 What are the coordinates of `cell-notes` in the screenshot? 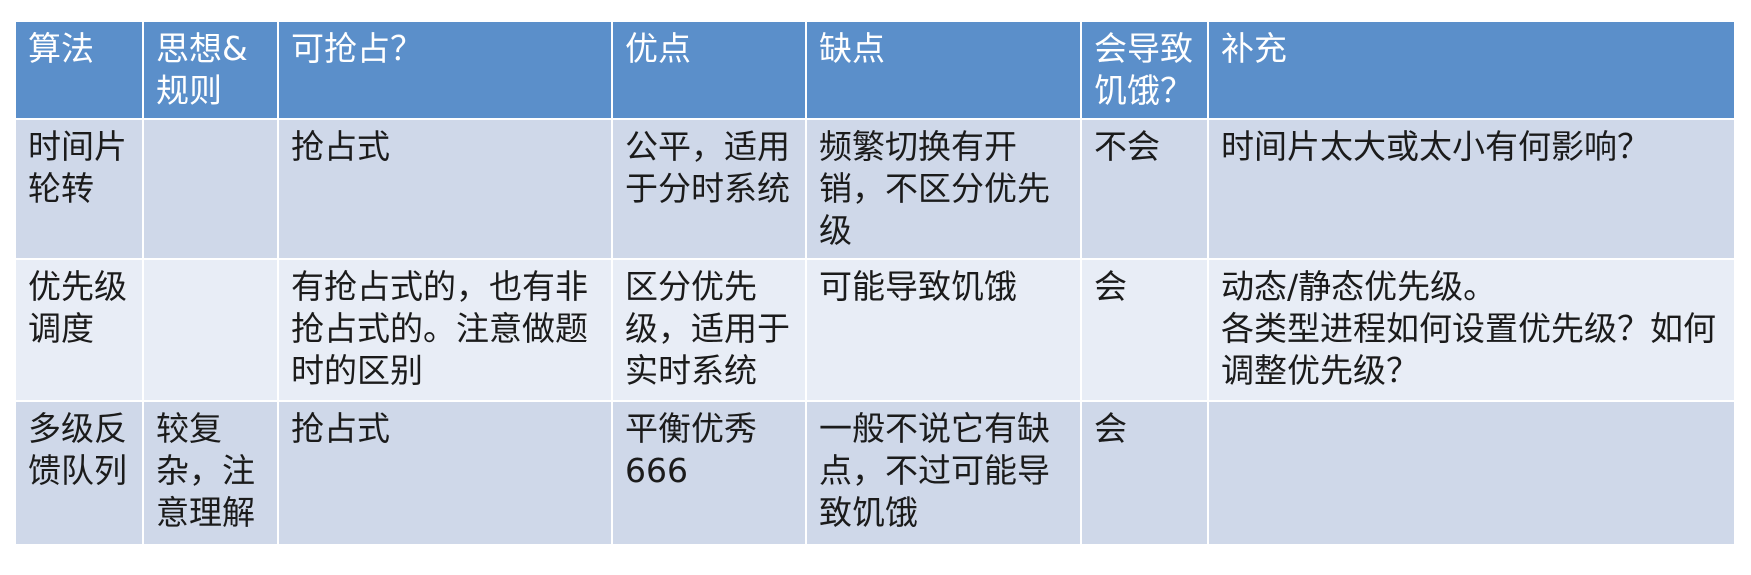 It's located at (1471, 473).